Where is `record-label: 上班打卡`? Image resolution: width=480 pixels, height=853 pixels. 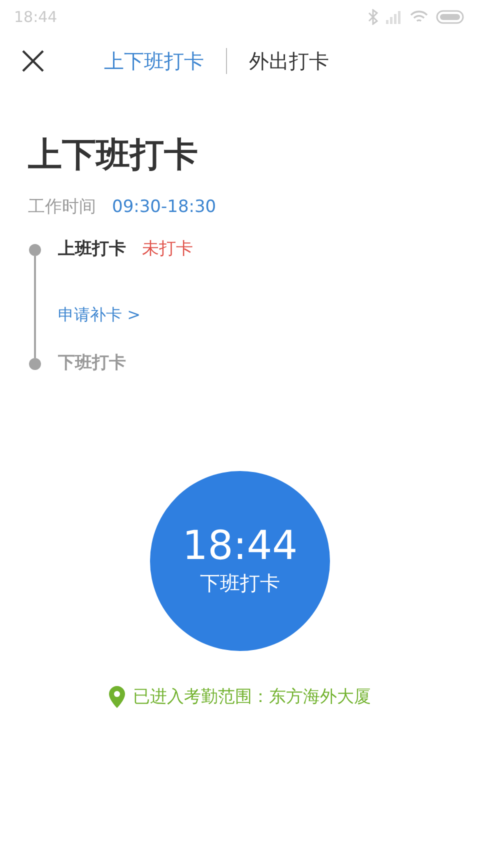
record-label: 上班打卡 is located at coordinates (92, 249).